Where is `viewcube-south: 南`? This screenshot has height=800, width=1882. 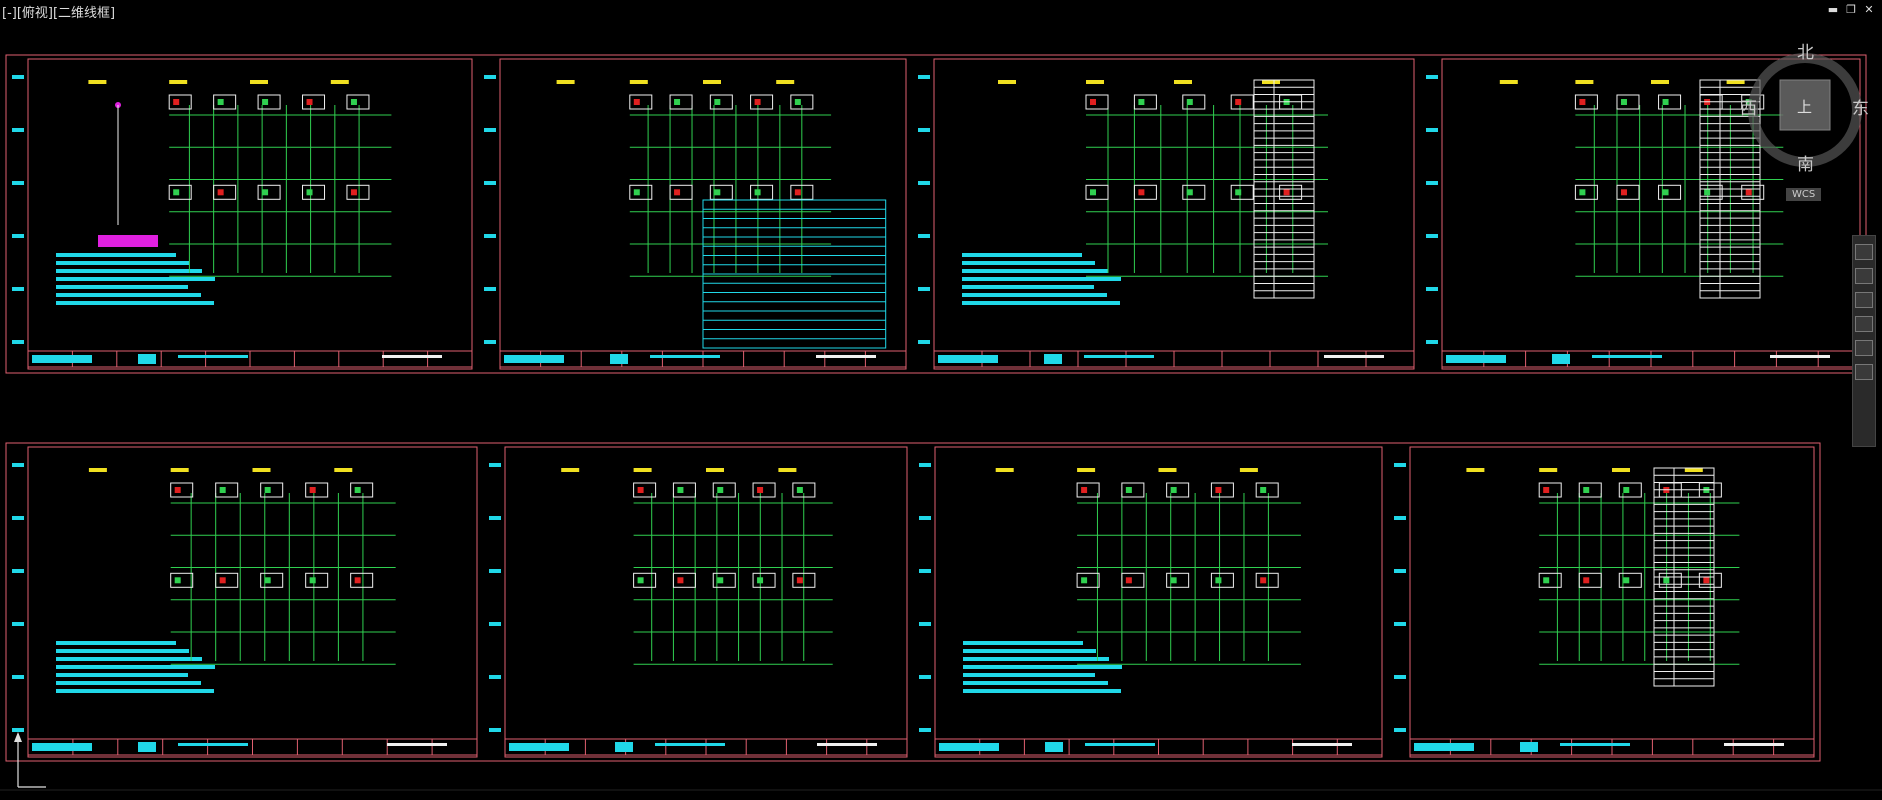 viewcube-south: 南 is located at coordinates (1805, 162).